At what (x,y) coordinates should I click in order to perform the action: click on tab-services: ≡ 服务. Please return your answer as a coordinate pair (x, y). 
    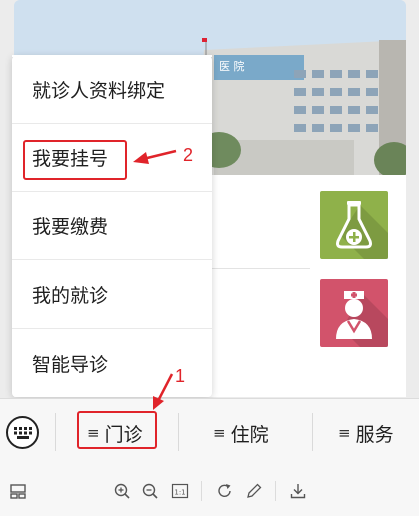
    Looking at the image, I should click on (366, 433).